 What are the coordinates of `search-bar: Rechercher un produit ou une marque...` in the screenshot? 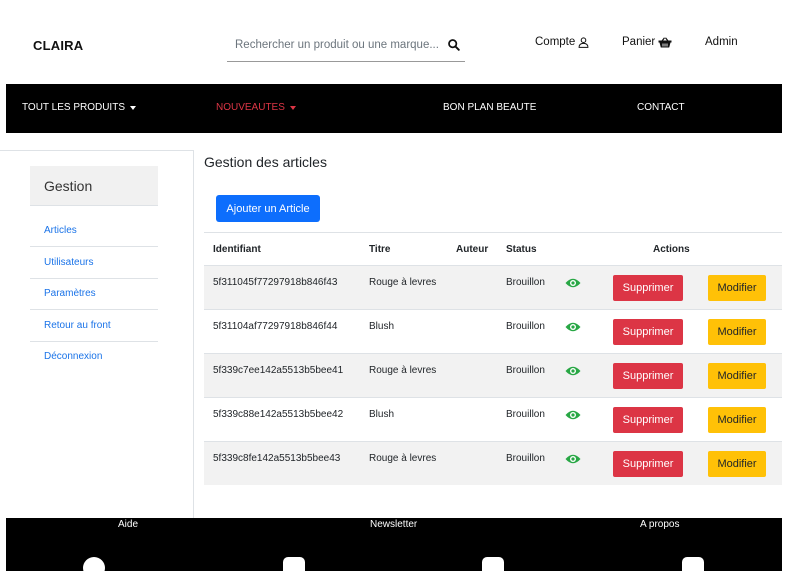 It's located at (346, 46).